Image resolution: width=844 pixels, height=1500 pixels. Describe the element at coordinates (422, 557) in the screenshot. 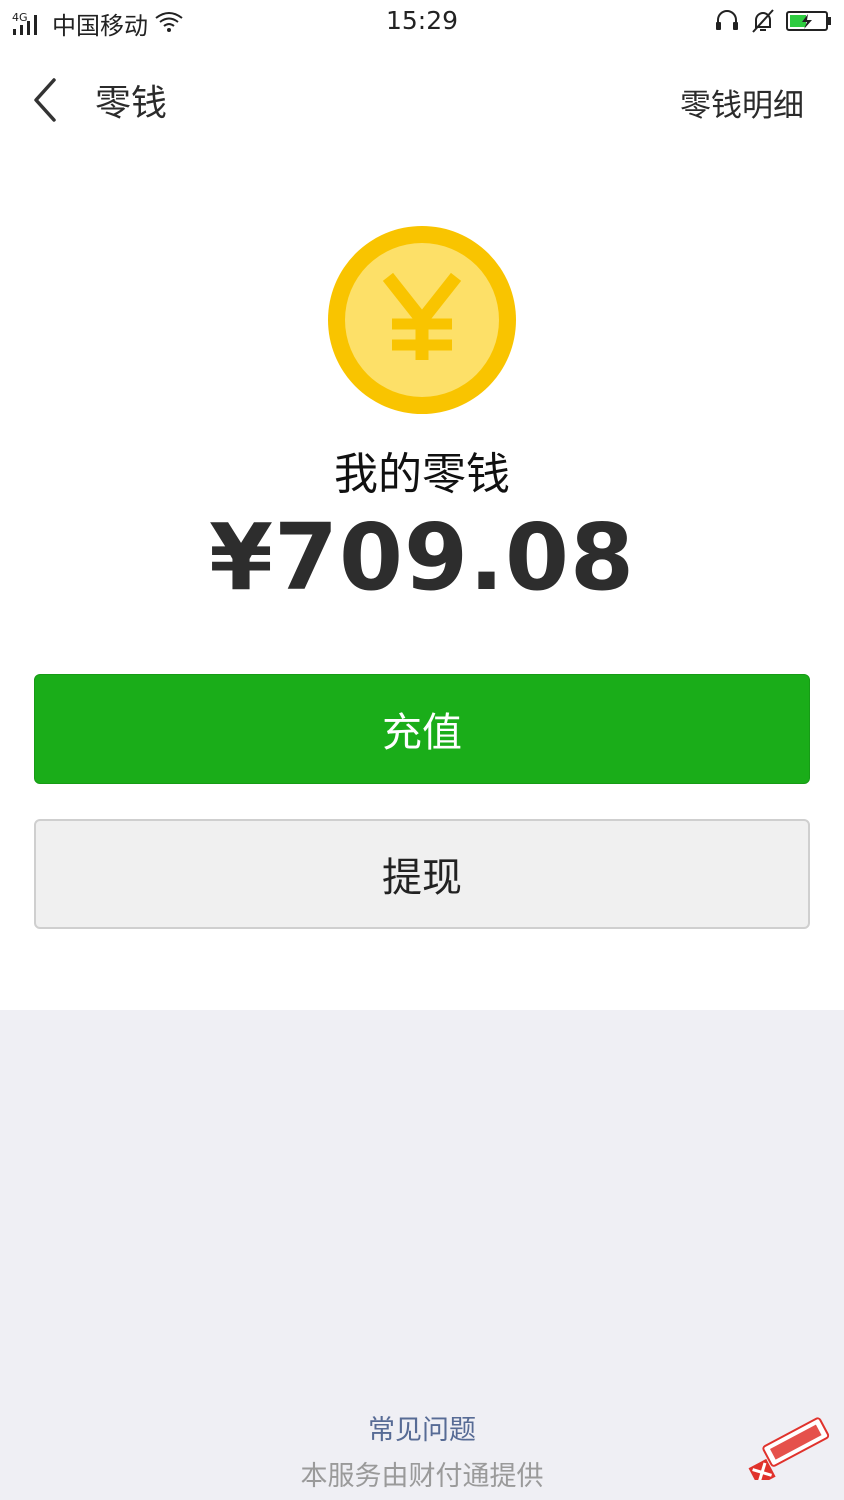

I see `balance-amount: ¥709.08` at that location.